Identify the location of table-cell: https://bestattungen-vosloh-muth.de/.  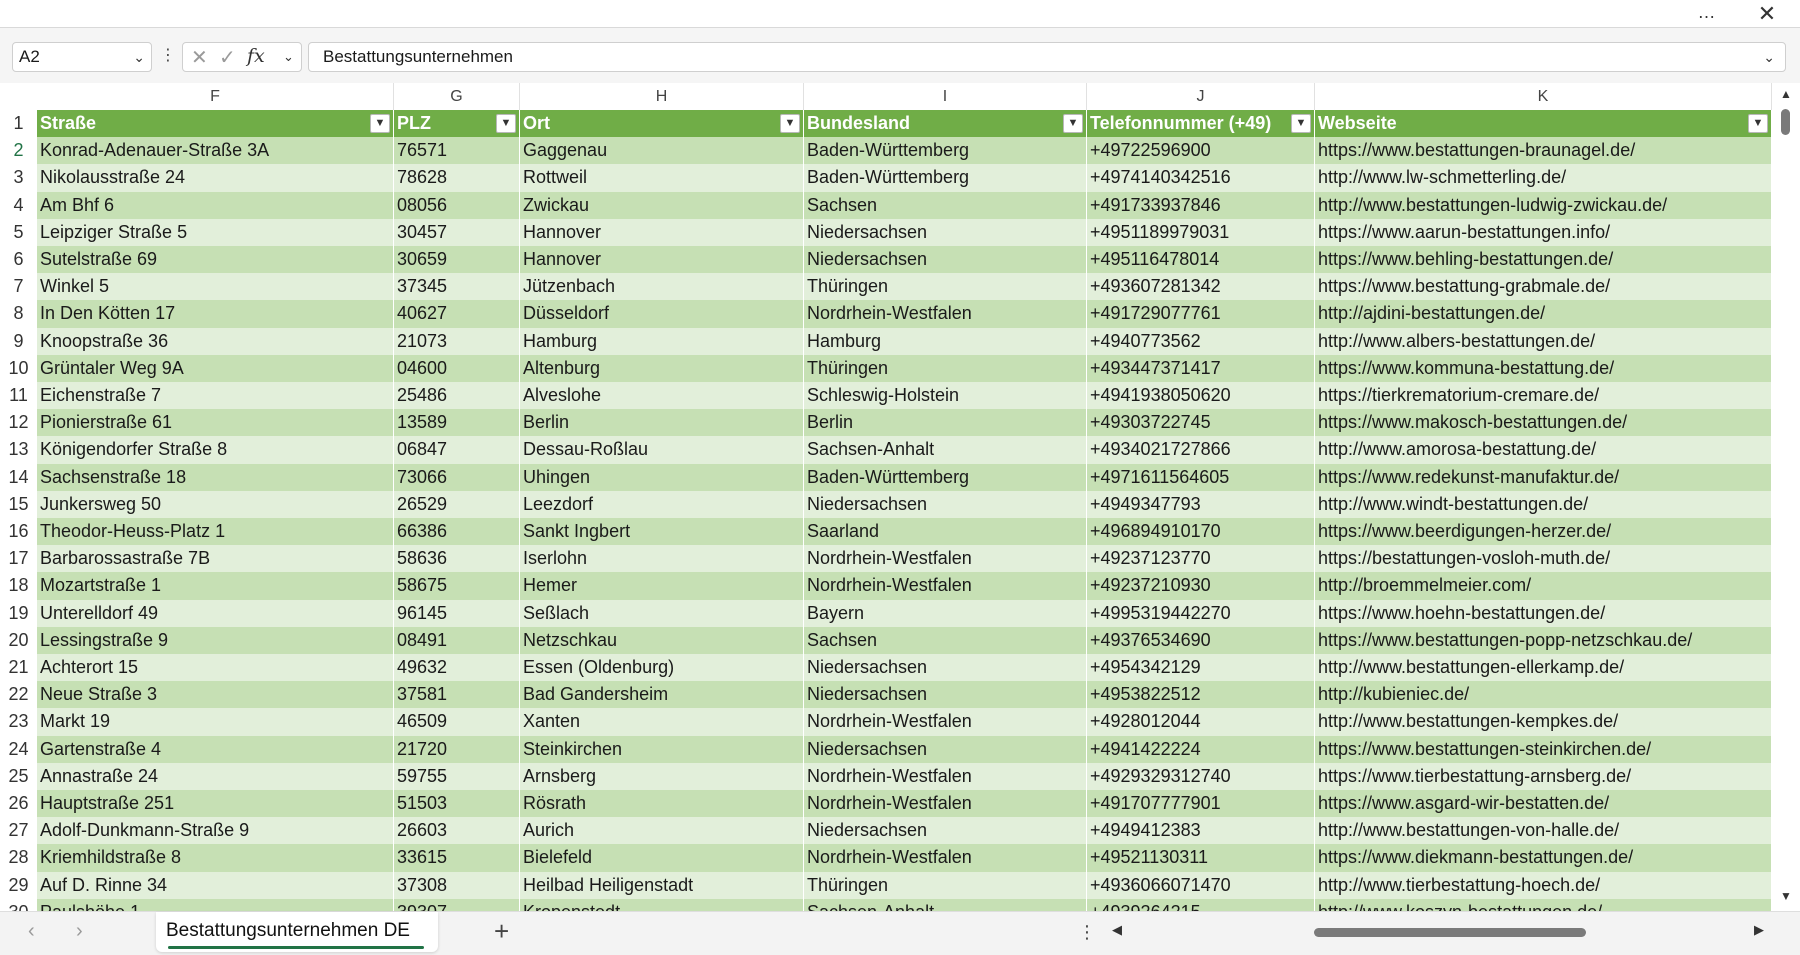
(1543, 559).